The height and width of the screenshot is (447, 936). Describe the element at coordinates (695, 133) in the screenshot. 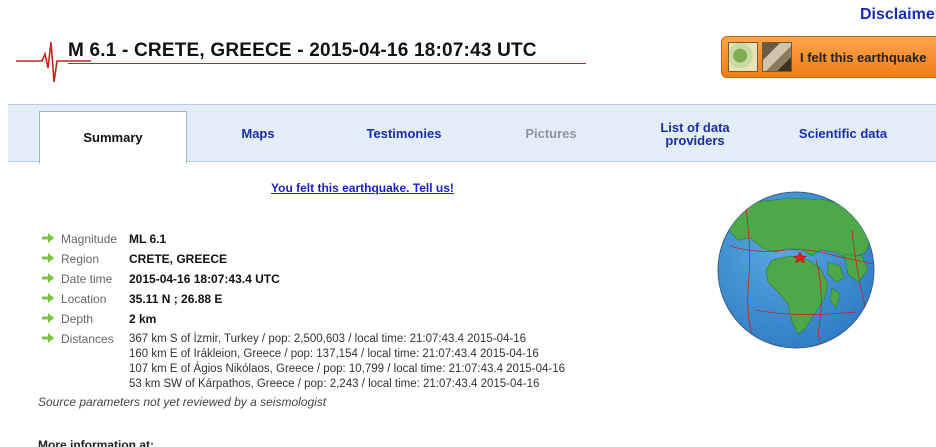

I see `tab-data-providers: List of data providers` at that location.